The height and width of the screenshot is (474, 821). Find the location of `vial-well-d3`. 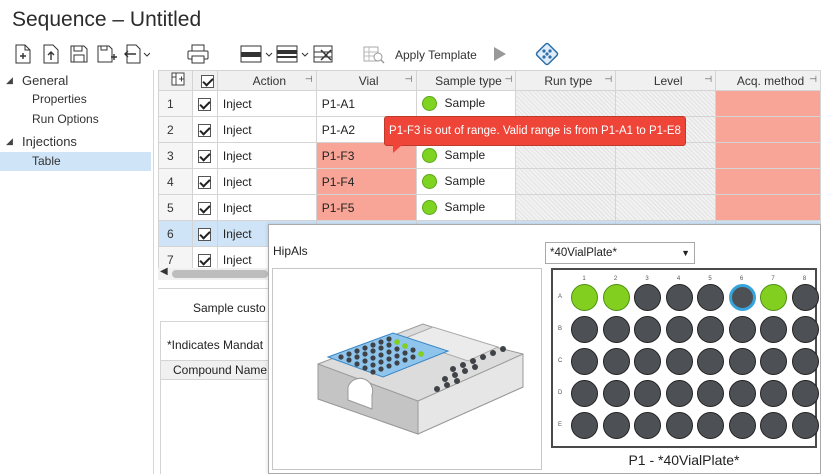

vial-well-d3 is located at coordinates (647, 393).